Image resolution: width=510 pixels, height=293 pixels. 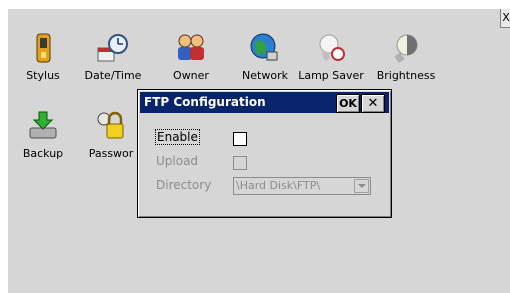 What do you see at coordinates (265, 75) in the screenshot?
I see `network-label: Network` at bounding box center [265, 75].